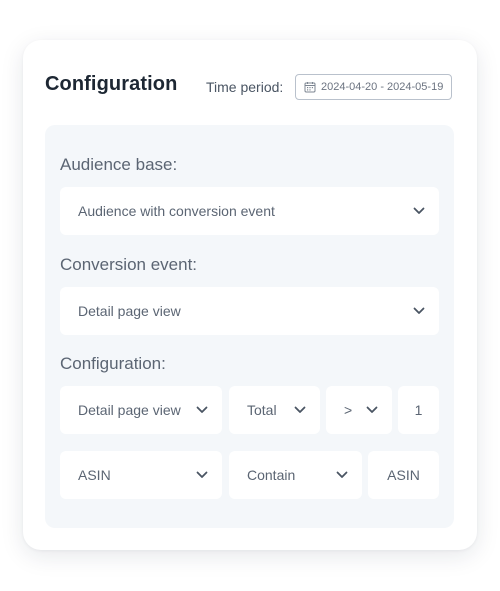  I want to click on config-match-value: Contain, so click(271, 475).